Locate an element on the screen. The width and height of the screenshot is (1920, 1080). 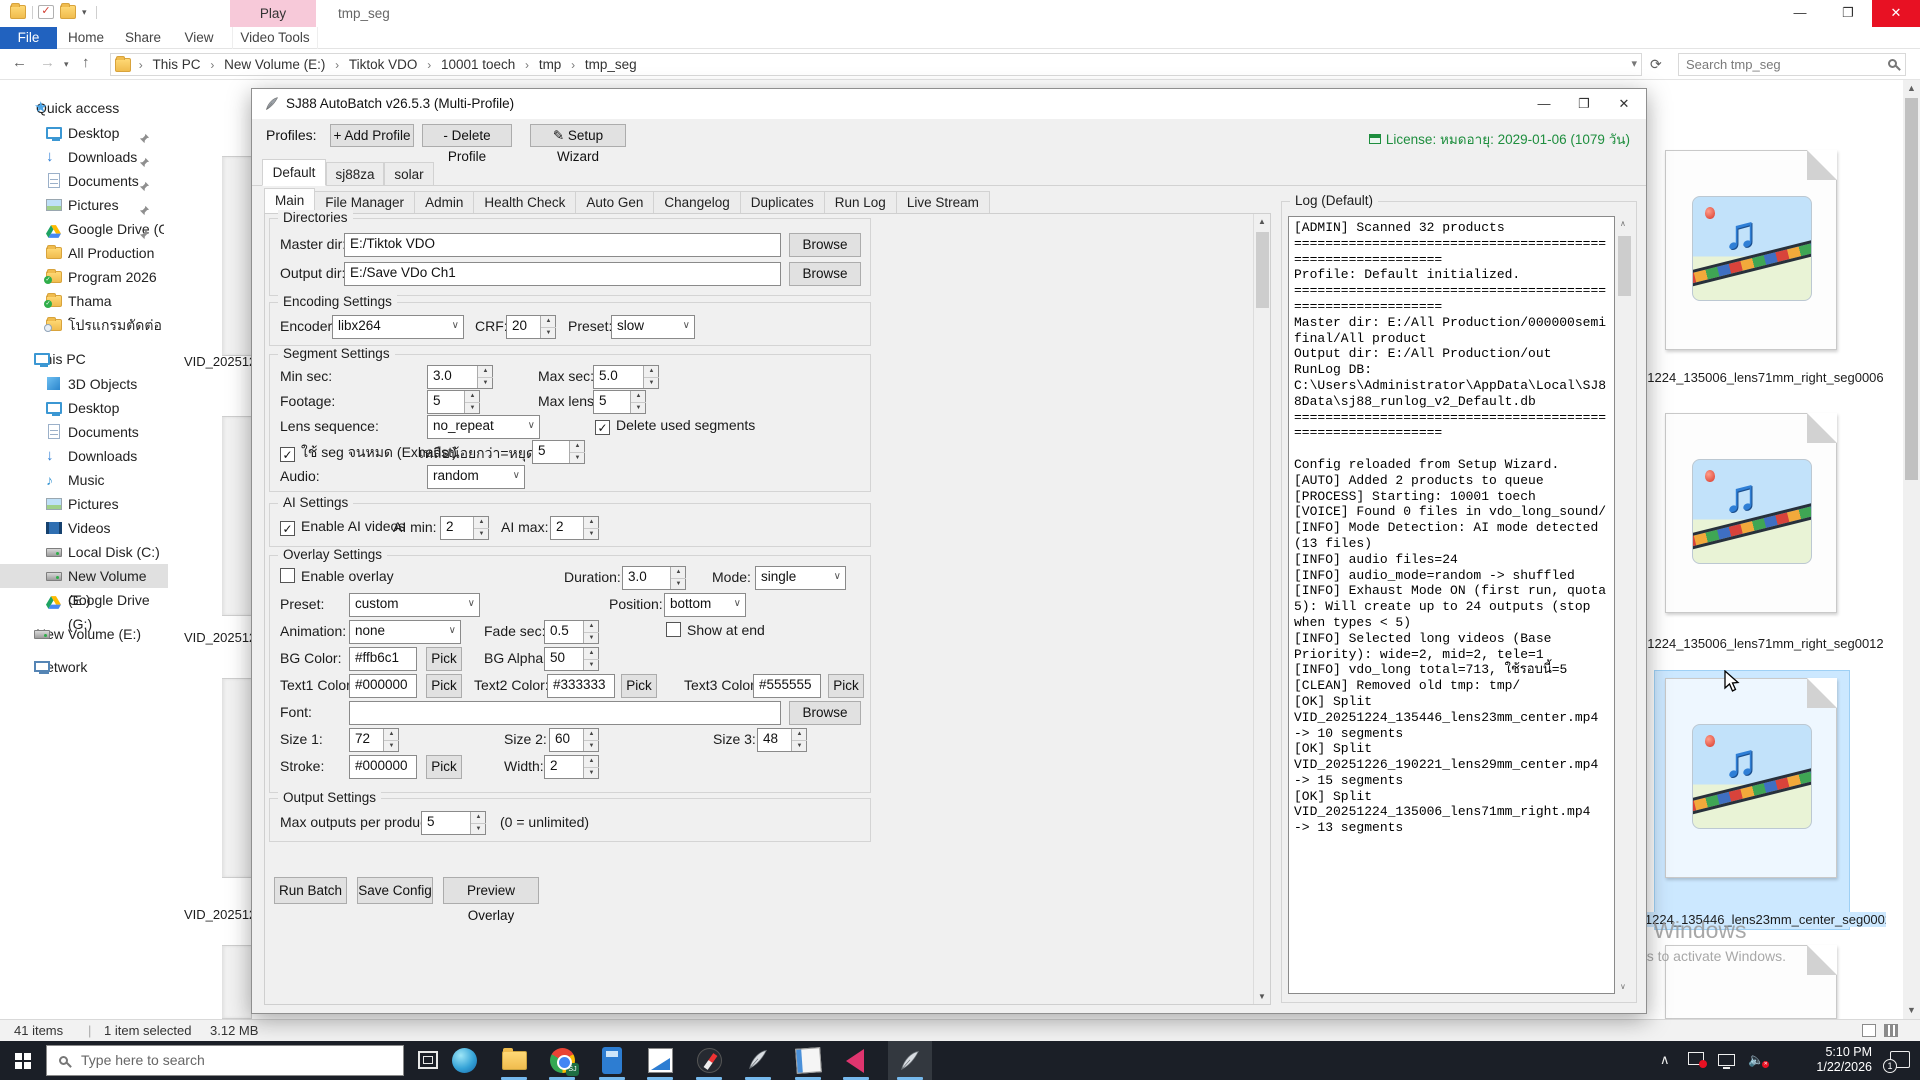
footage-stepper: 5 ▲ ▼ is located at coordinates (453, 402).